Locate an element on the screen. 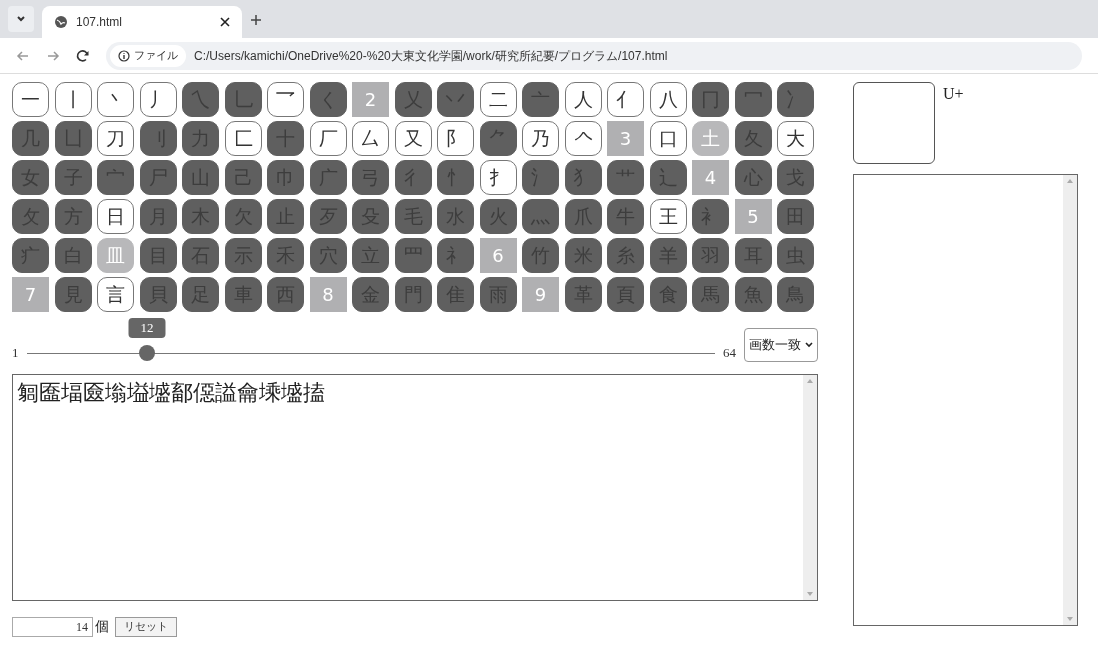 This screenshot has width=1098, height=653. radical-button: 一 is located at coordinates (30, 99).